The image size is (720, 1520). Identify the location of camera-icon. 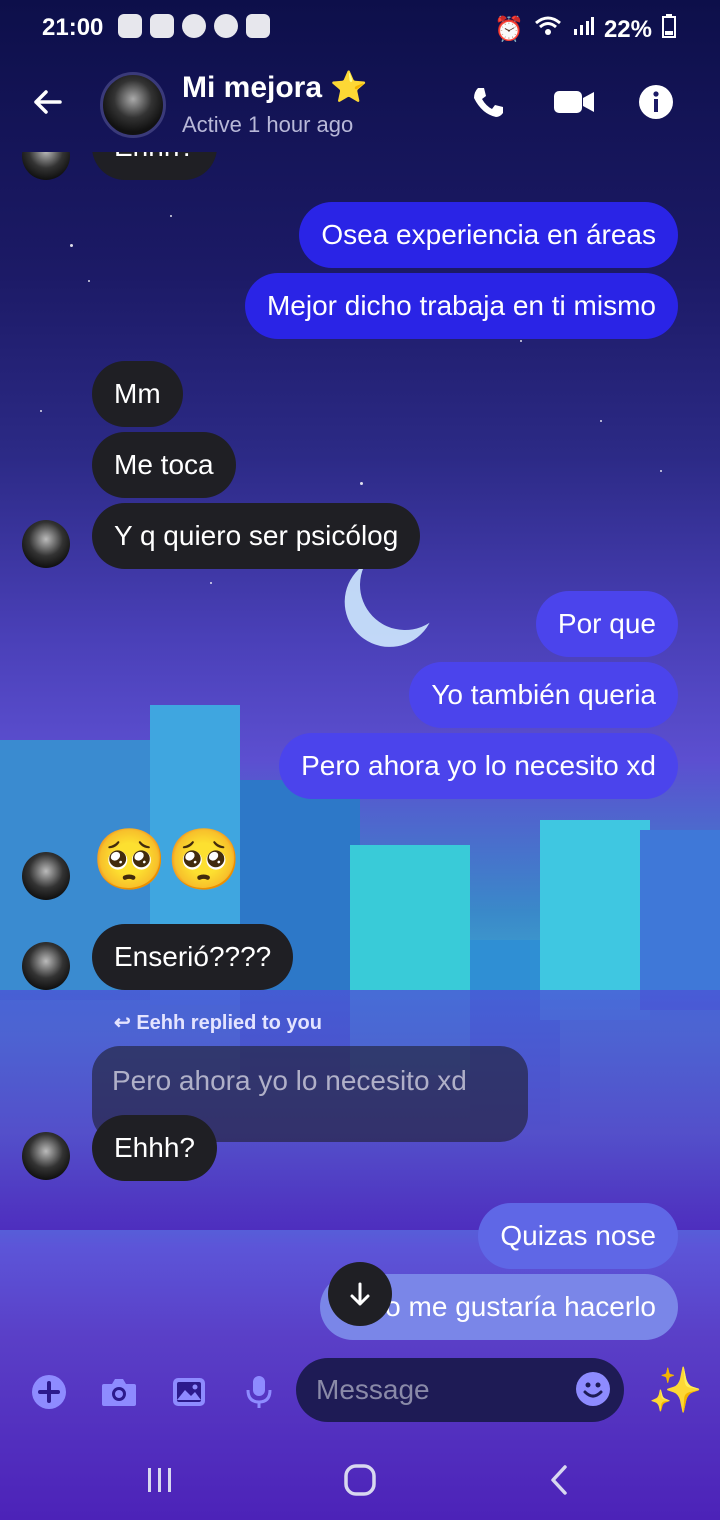
(119, 1392).